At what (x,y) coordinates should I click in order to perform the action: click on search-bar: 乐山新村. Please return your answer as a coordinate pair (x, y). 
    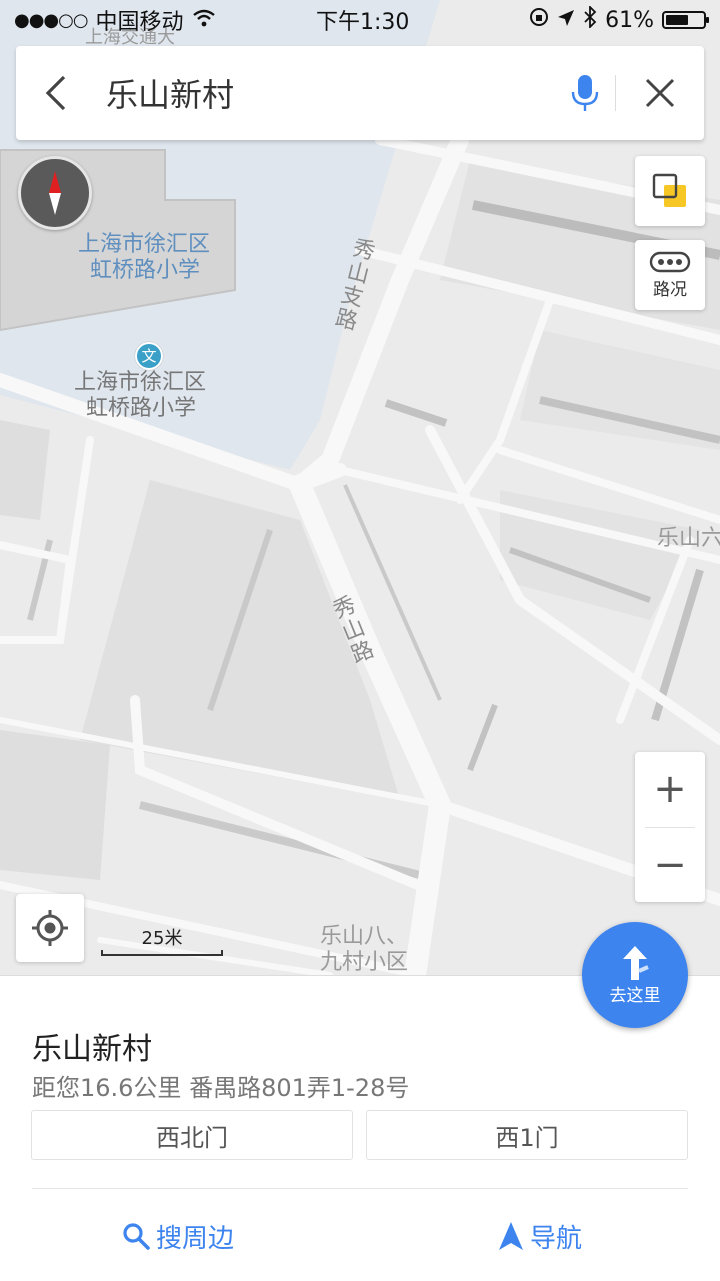
    Looking at the image, I should click on (360, 93).